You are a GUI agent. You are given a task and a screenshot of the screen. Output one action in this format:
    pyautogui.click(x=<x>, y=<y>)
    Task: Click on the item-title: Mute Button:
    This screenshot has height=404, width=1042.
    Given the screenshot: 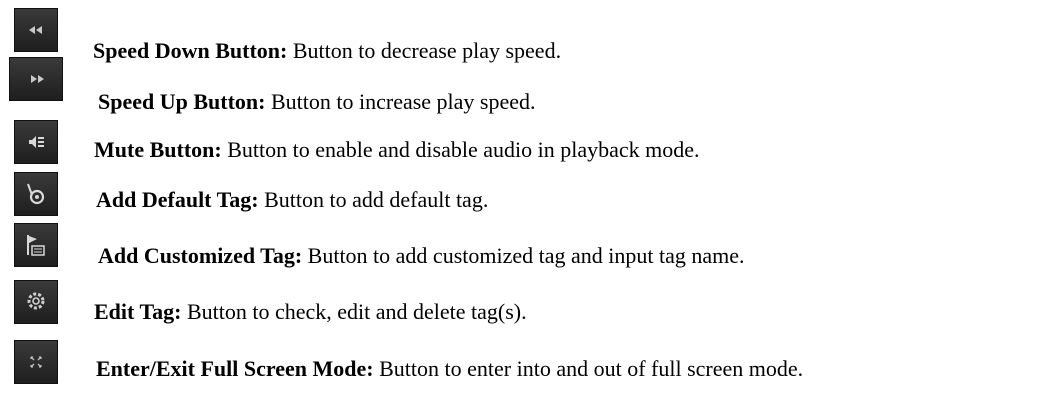 What is the action you would take?
    pyautogui.click(x=158, y=149)
    